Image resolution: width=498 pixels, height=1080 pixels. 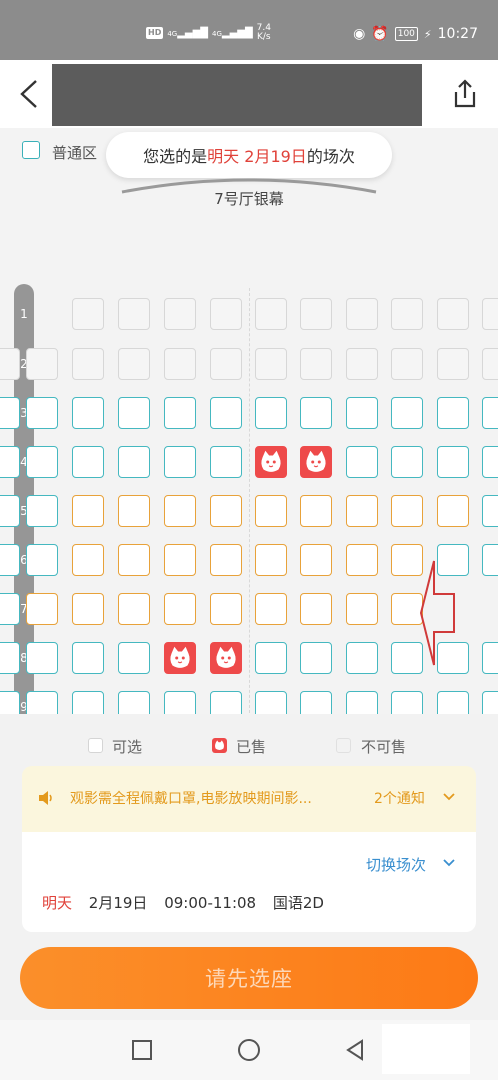 What do you see at coordinates (183, 902) in the screenshot?
I see `session-info: 明天 2月19日 09:00-11:08 国语2D` at bounding box center [183, 902].